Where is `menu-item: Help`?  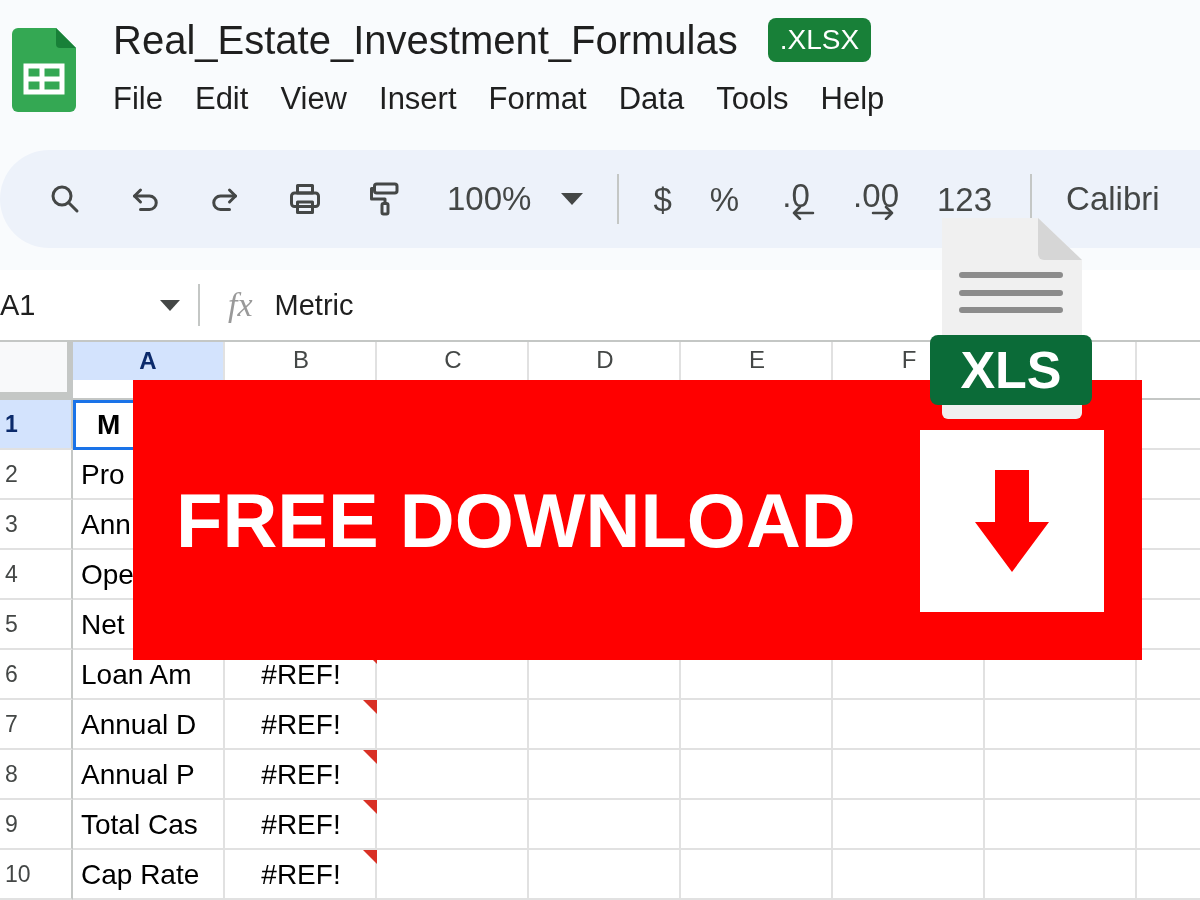
menu-item: Help is located at coordinates (852, 99).